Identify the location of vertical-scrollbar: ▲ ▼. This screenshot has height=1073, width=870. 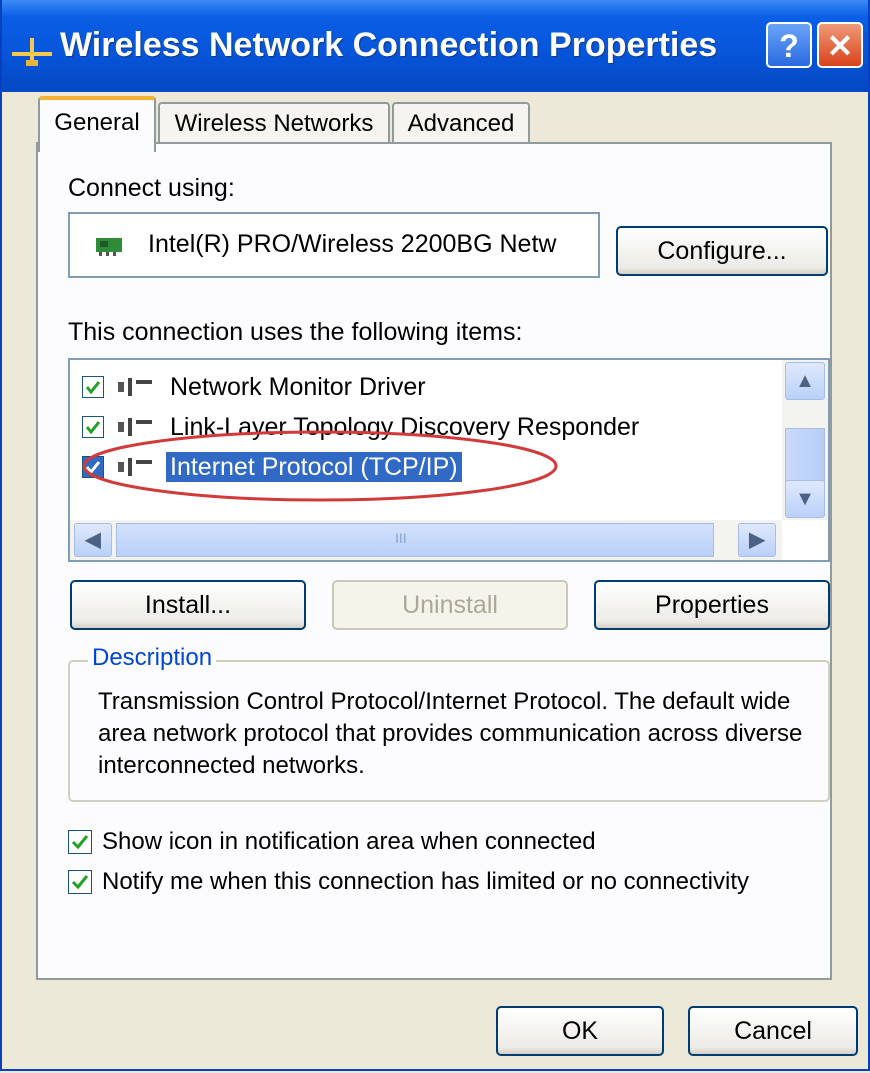
(805, 440).